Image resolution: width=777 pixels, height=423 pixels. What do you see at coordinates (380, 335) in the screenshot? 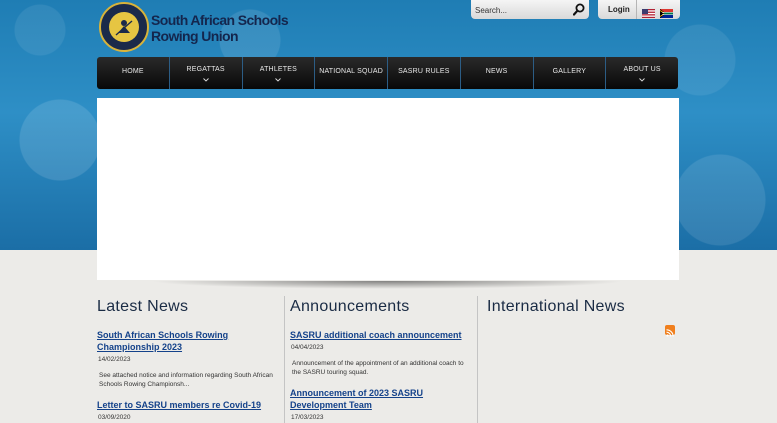
I see `announcement-item-link: SASRU additional coach announcement` at bounding box center [380, 335].